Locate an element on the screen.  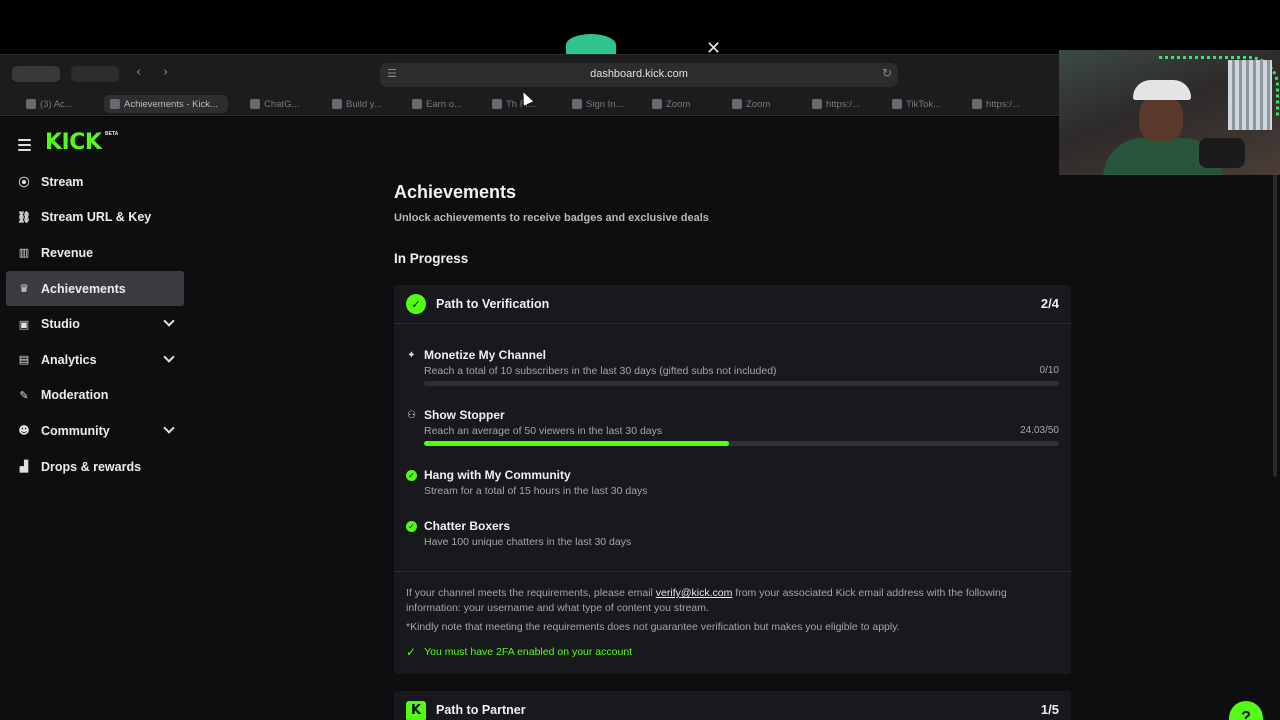
window-blinds is located at coordinates (1250, 95).